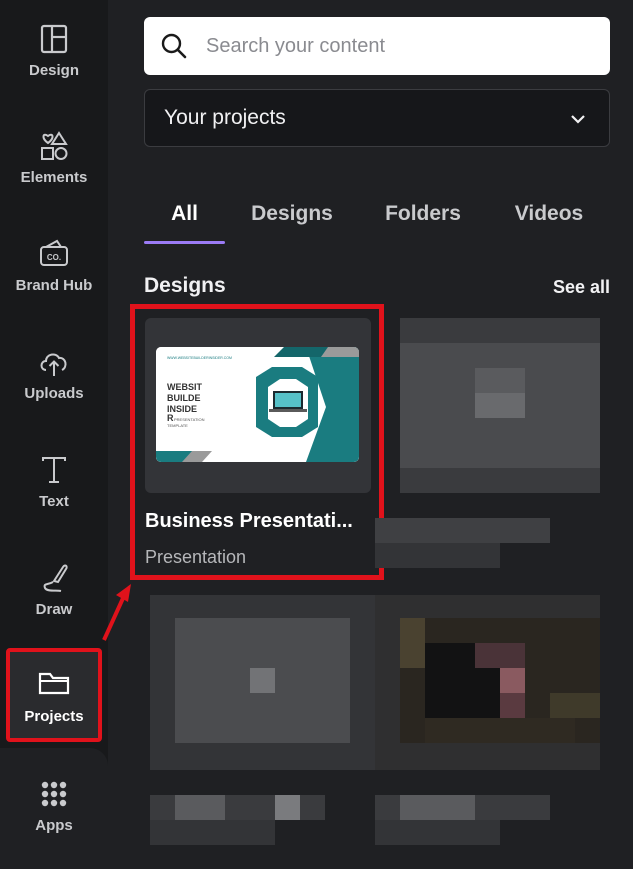 The height and width of the screenshot is (869, 633). I want to click on search-box, so click(377, 46).